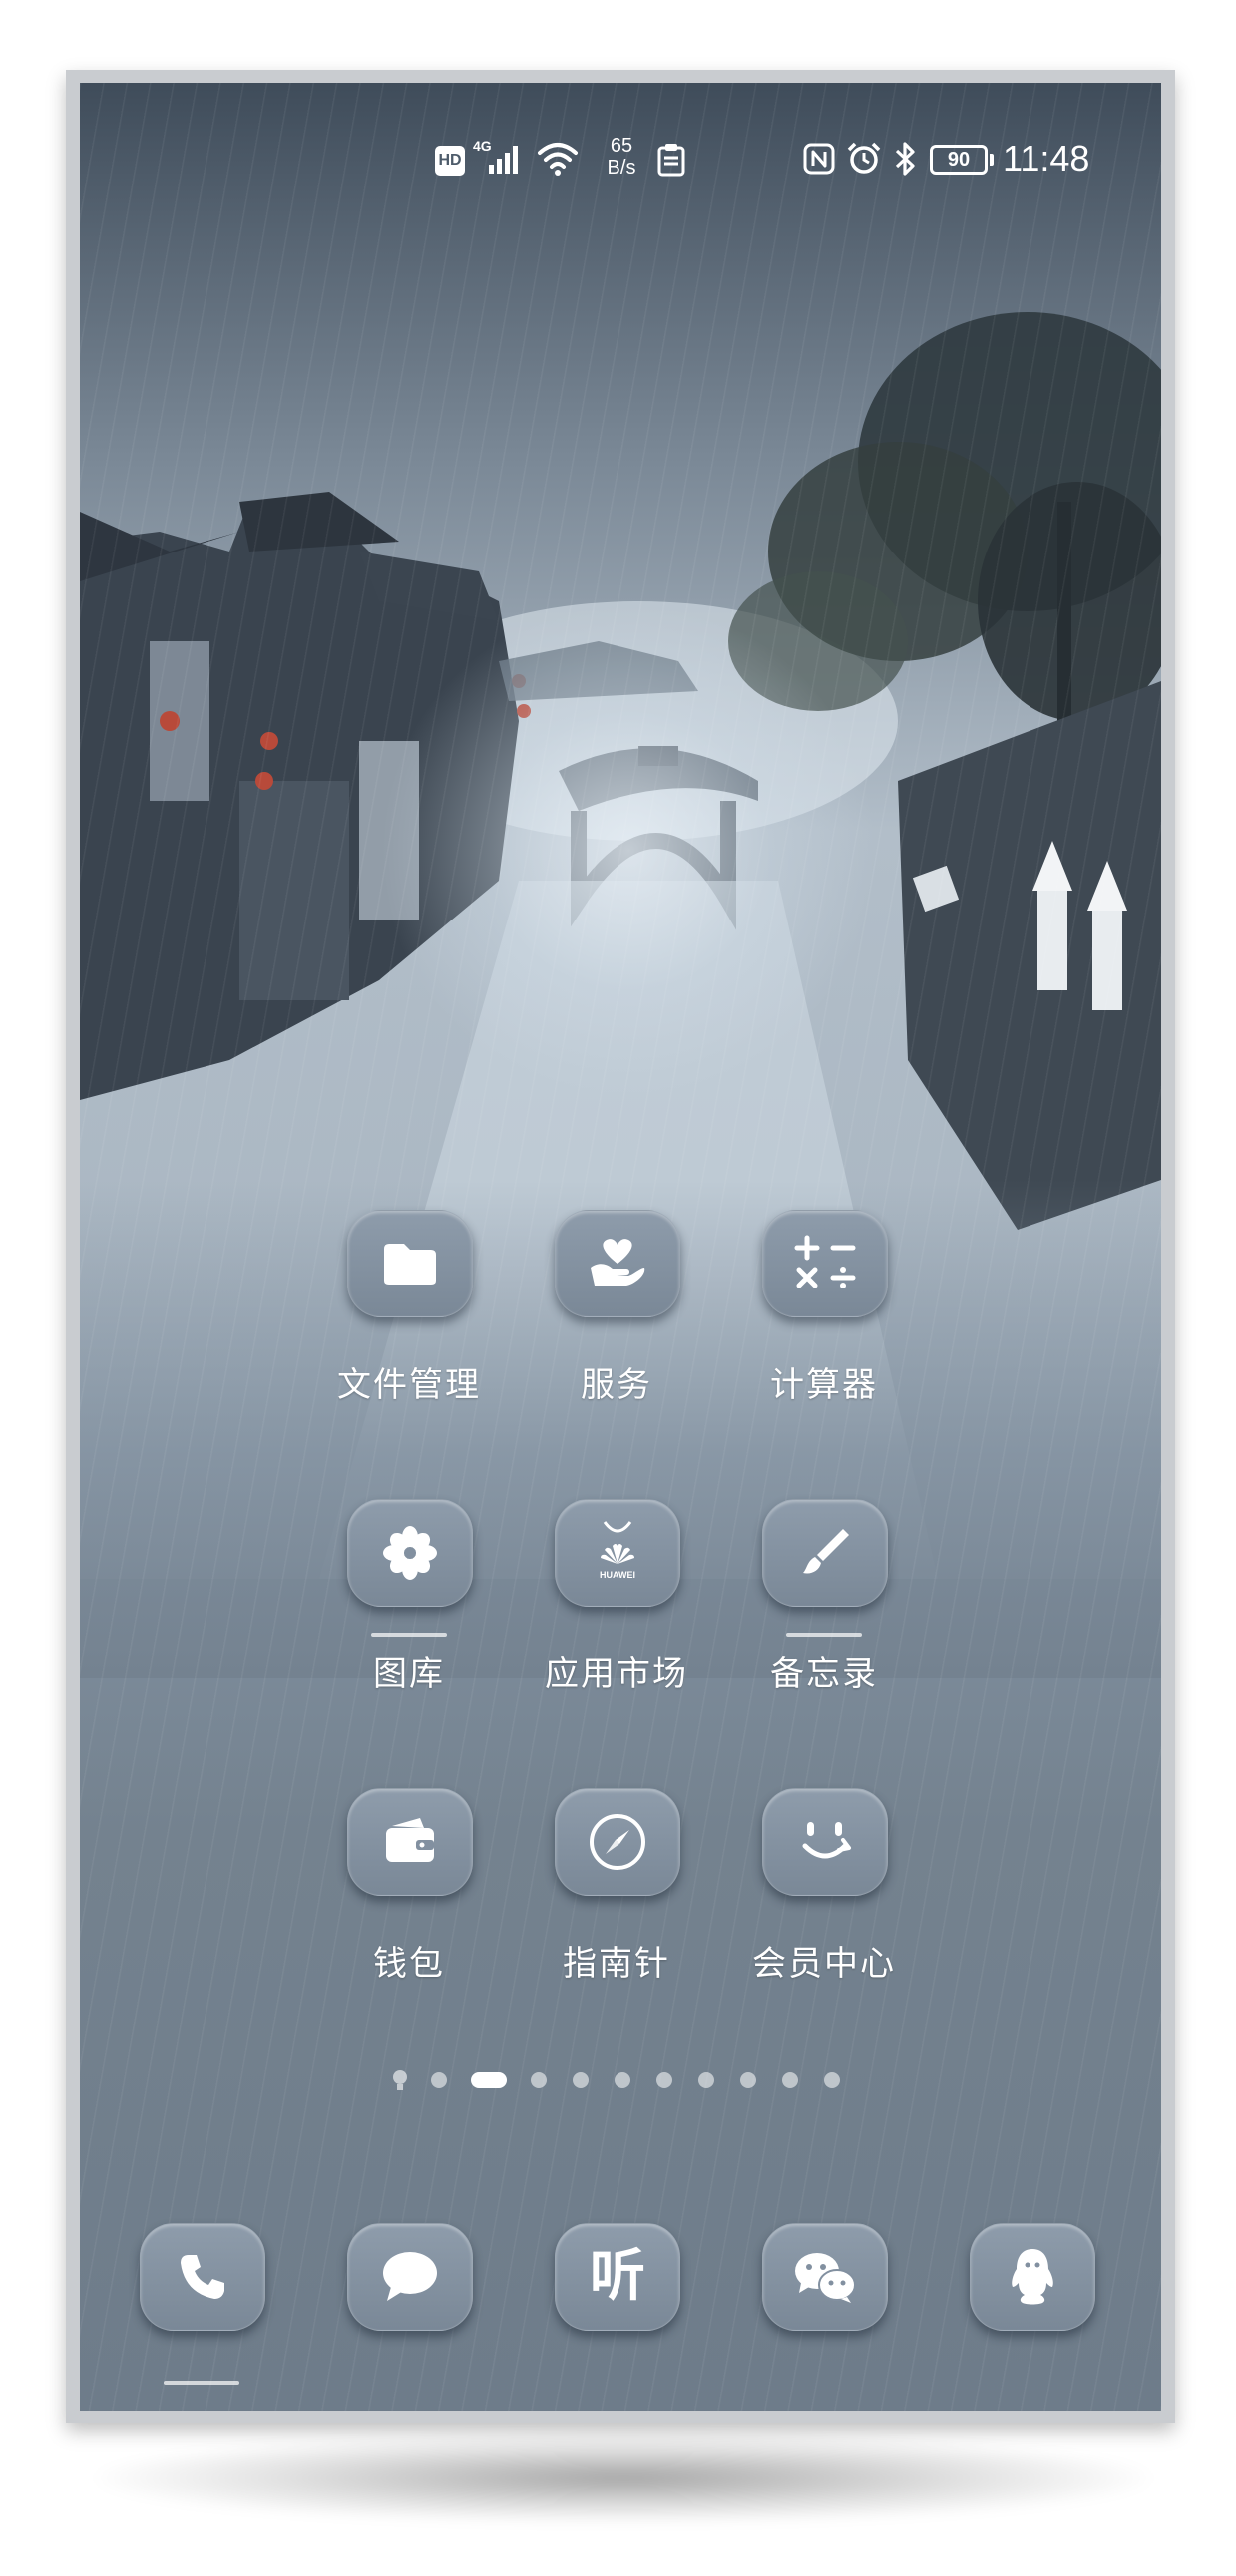  I want to click on app-appgallery-tile: HUAWEI, so click(617, 1553).